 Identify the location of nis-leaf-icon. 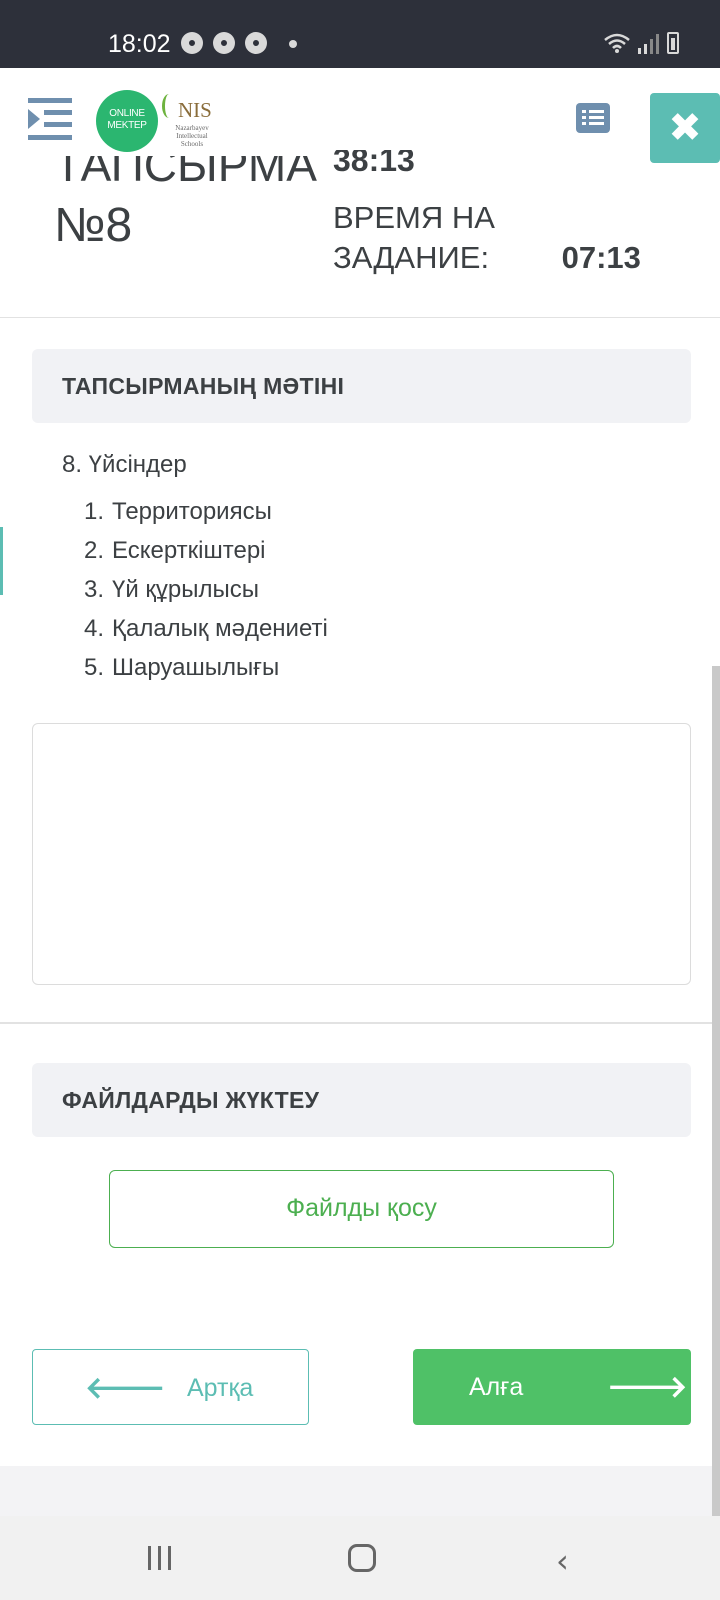
(169, 106).